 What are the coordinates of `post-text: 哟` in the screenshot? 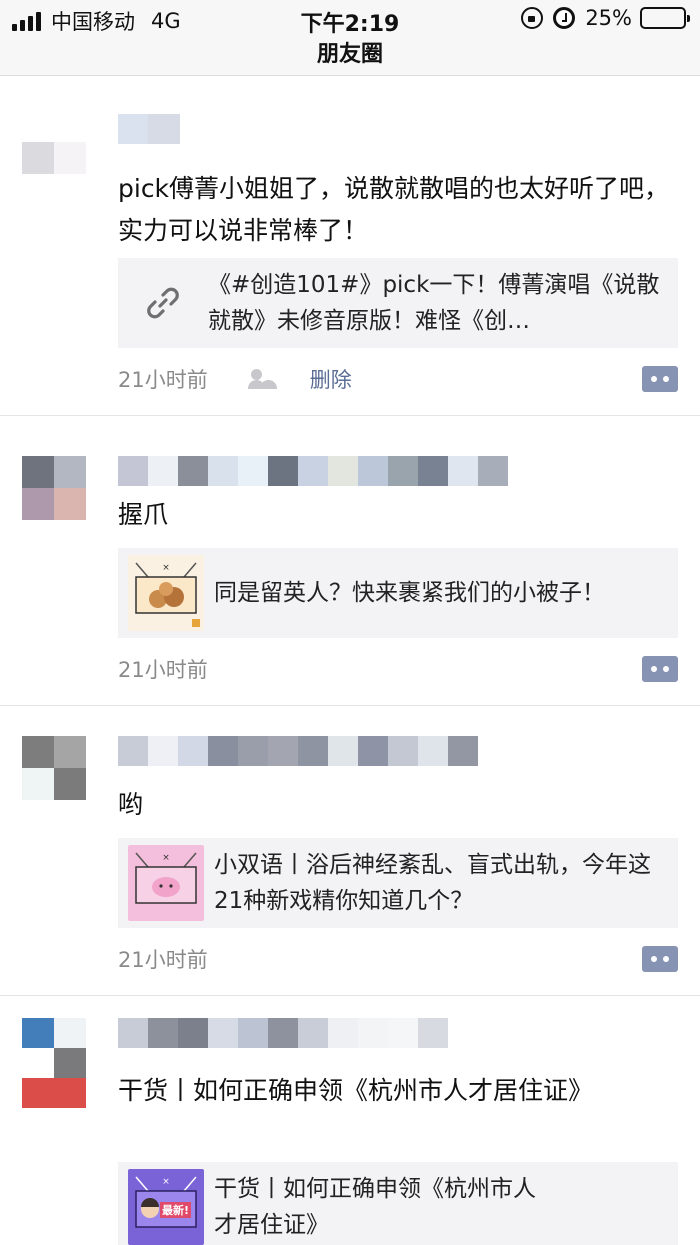 It's located at (131, 804).